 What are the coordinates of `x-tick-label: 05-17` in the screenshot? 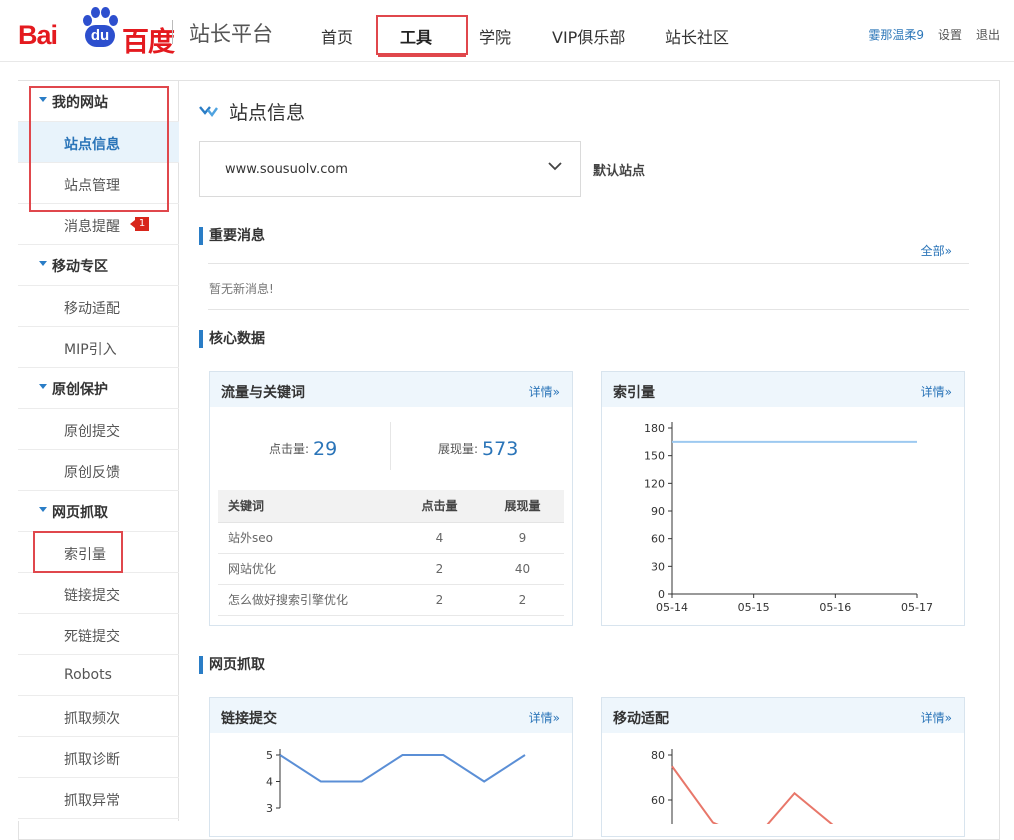 It's located at (917, 607).